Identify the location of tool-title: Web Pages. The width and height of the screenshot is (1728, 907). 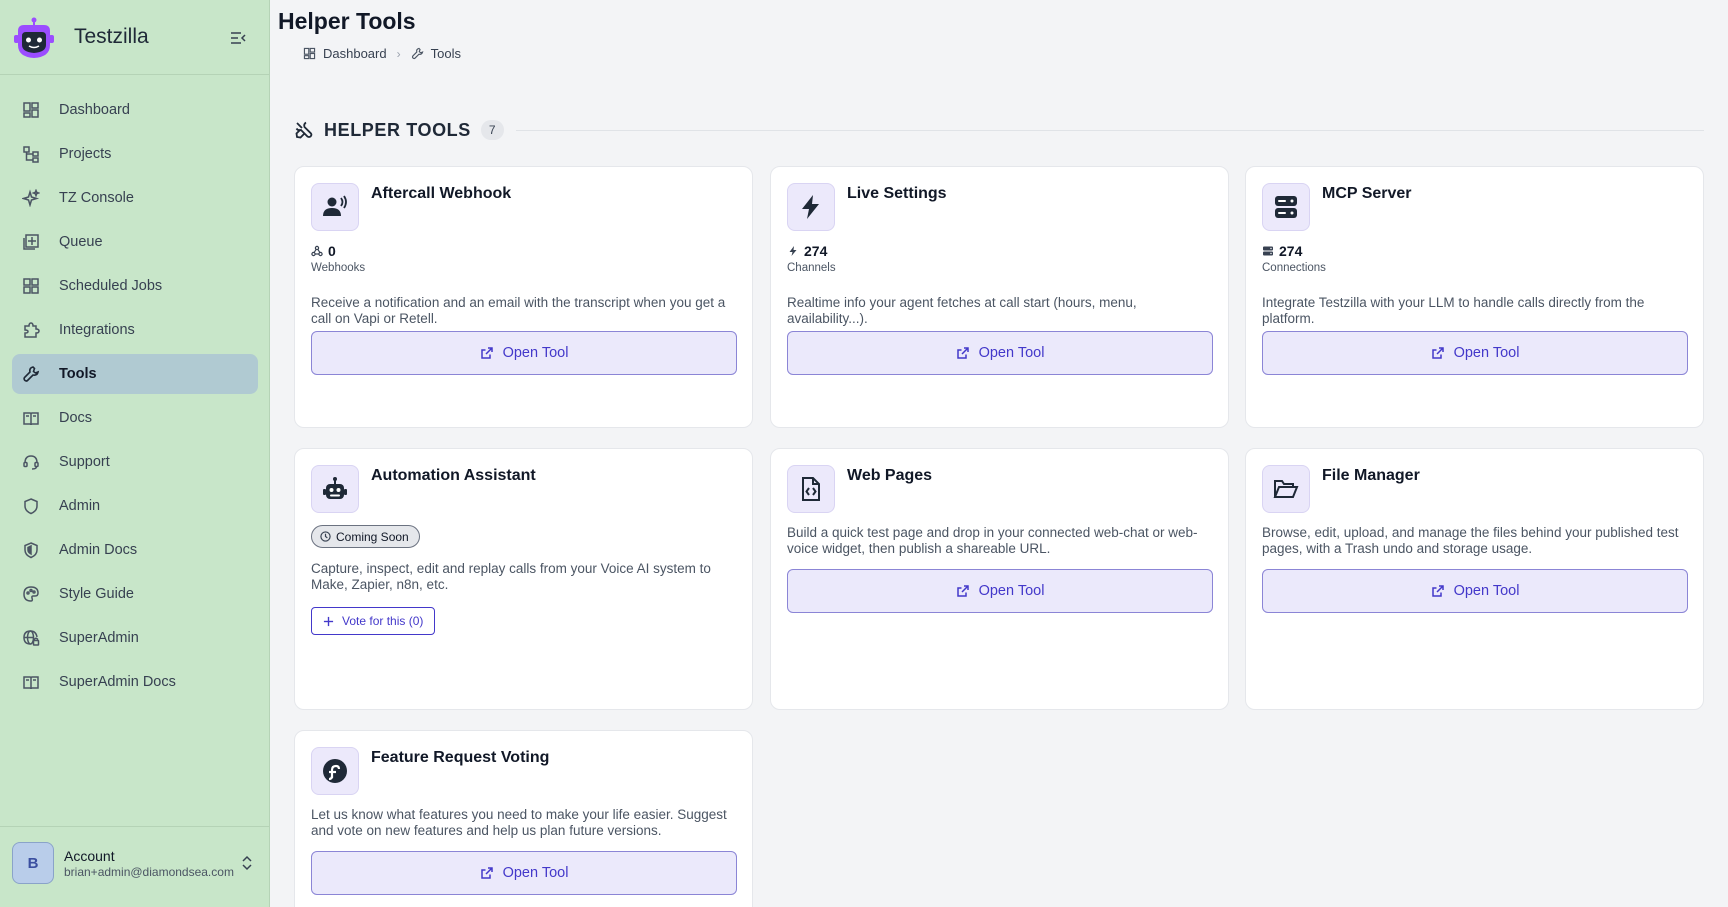
(890, 475).